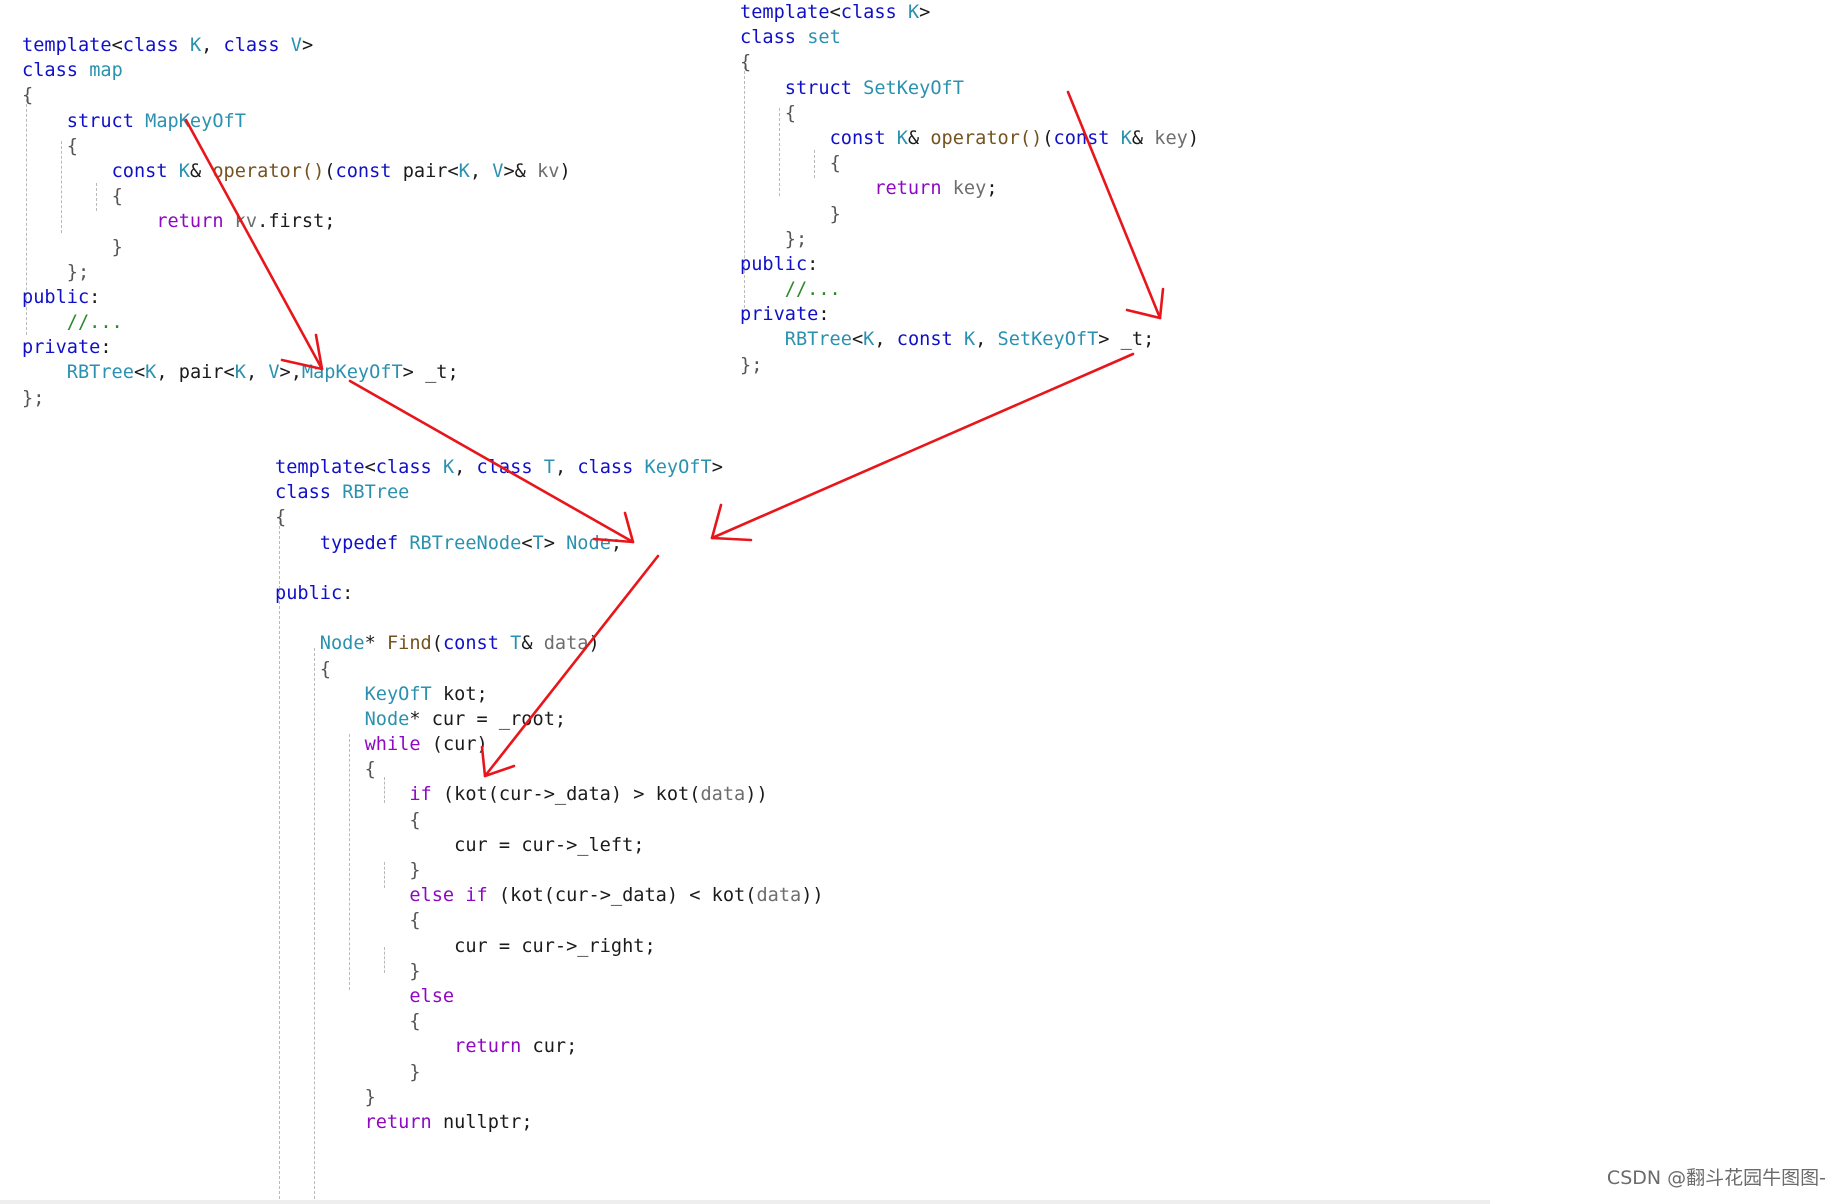 This screenshot has width=1842, height=1204. Describe the element at coordinates (745, 1202) in the screenshot. I see `bottom-edge-strip` at that location.